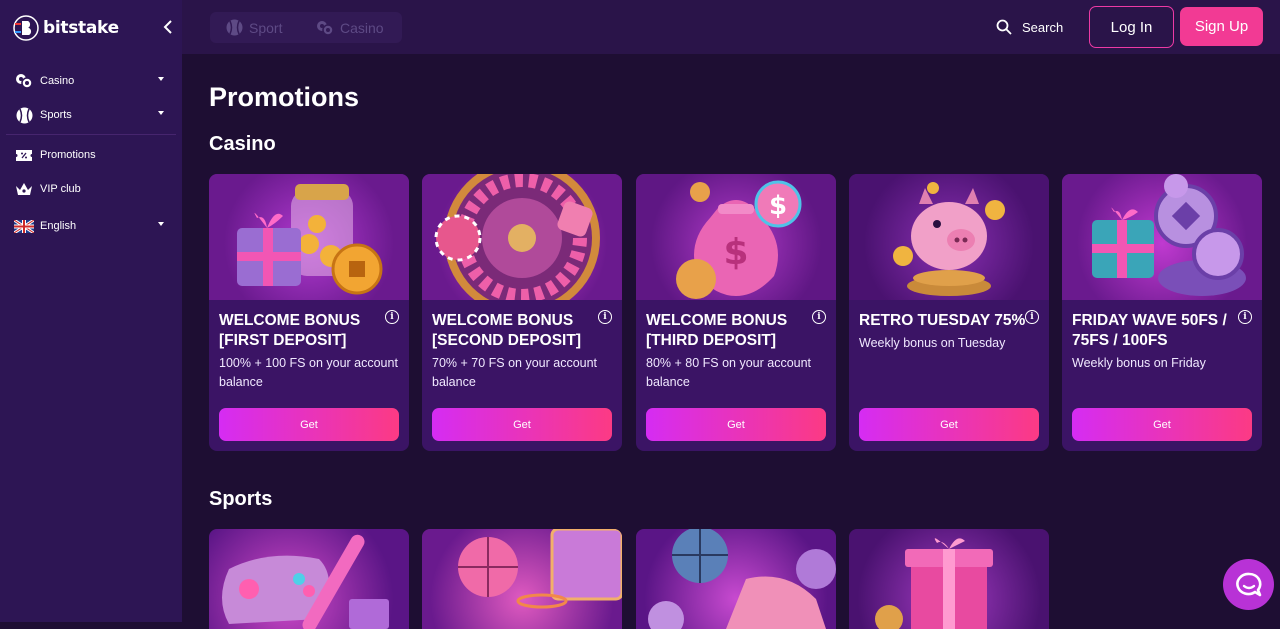  Describe the element at coordinates (81, 28) in the screenshot. I see `brand-name: bitstake` at that location.